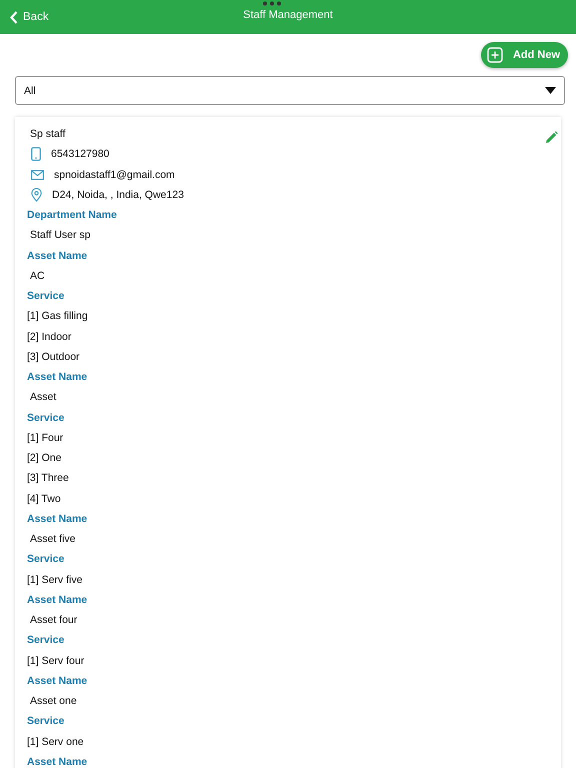 The width and height of the screenshot is (576, 768). I want to click on service-item: [1] Serv four, so click(56, 661).